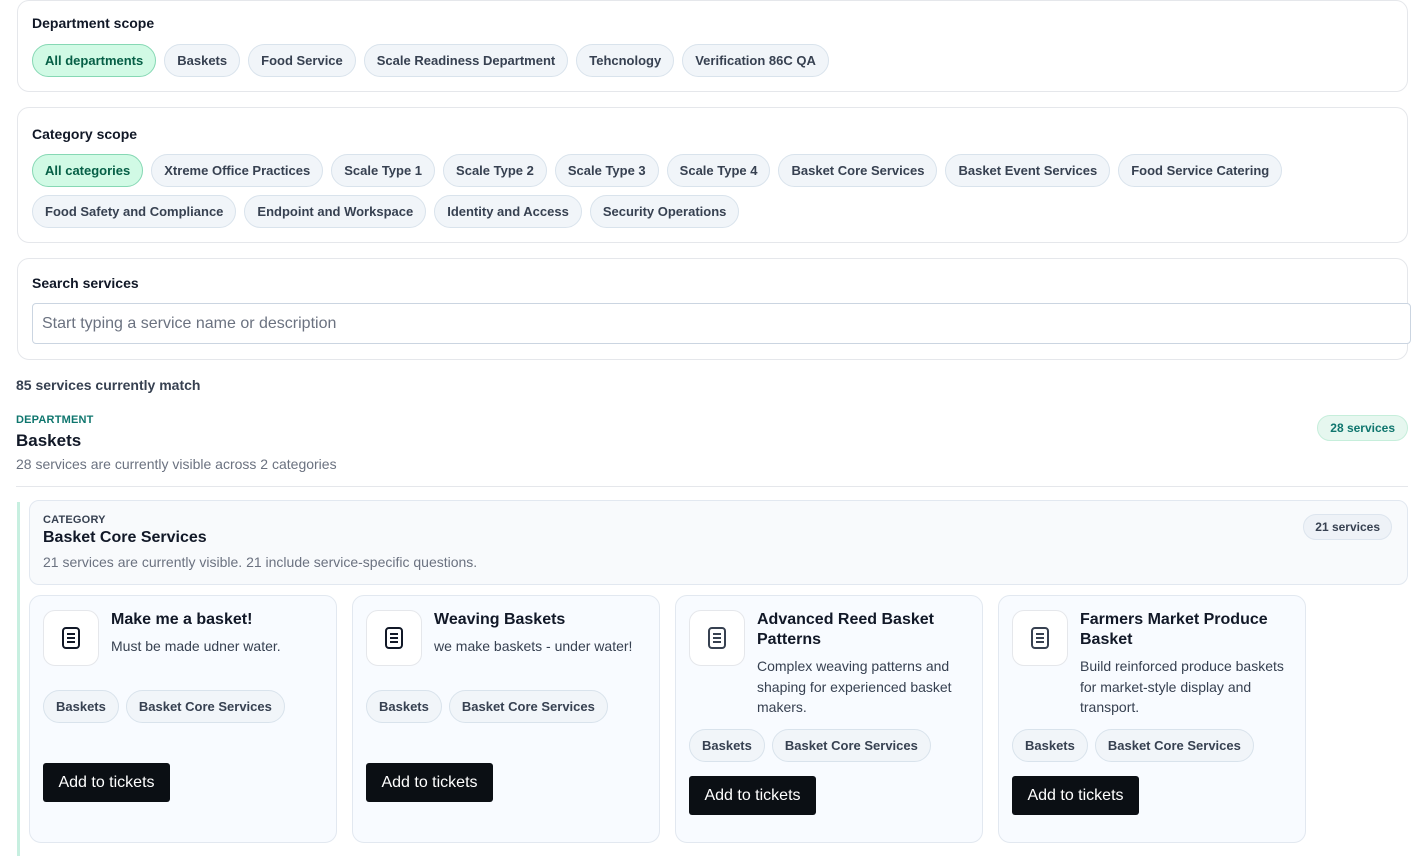  I want to click on search-input, so click(721, 323).